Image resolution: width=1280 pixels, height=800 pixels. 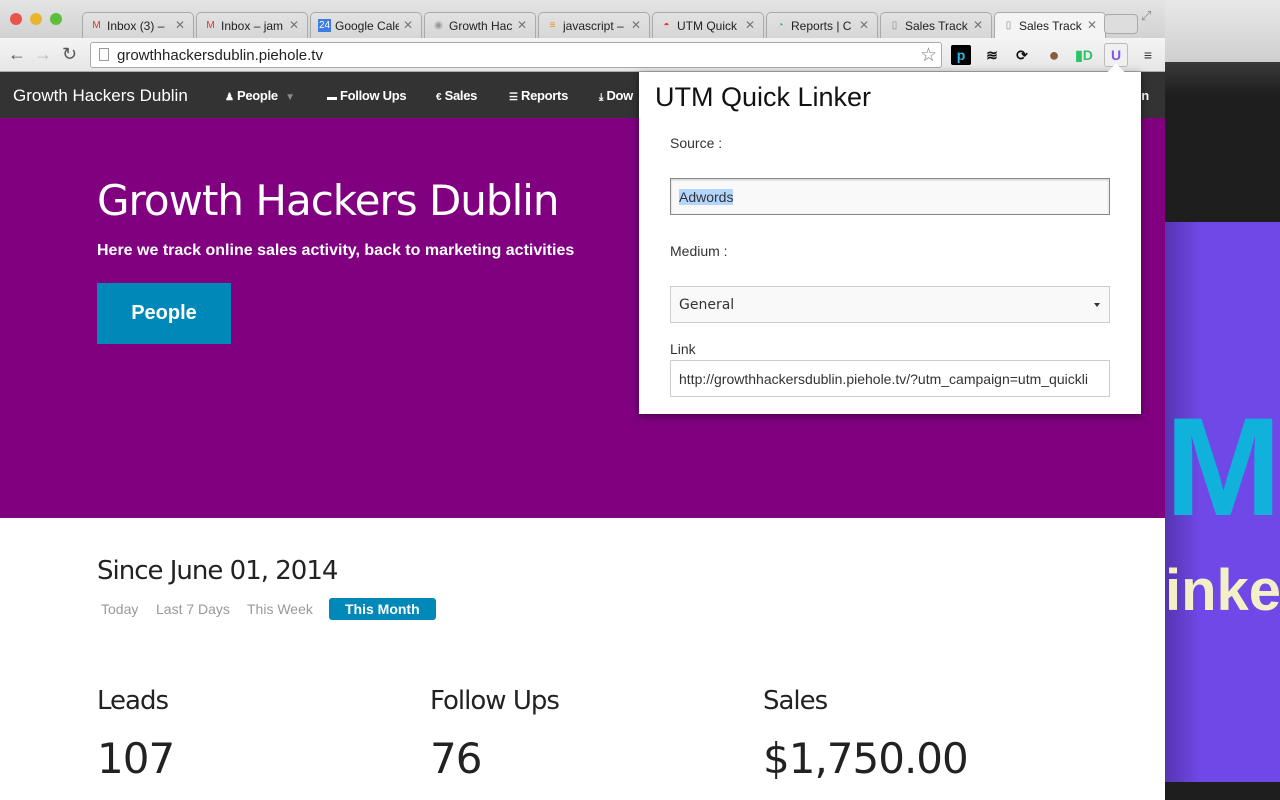 What do you see at coordinates (1146, 16) in the screenshot?
I see `fullscreen-icon: ⤢` at bounding box center [1146, 16].